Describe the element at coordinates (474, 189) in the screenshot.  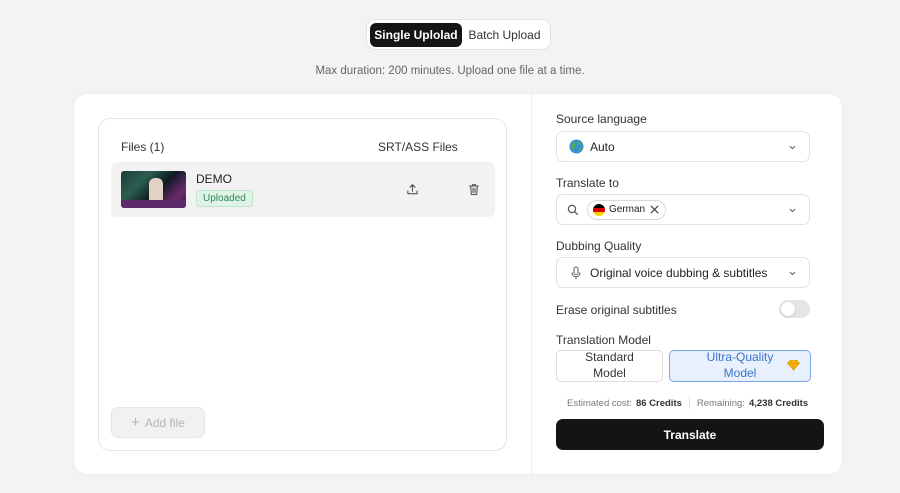
I see `delete-file-icon` at that location.